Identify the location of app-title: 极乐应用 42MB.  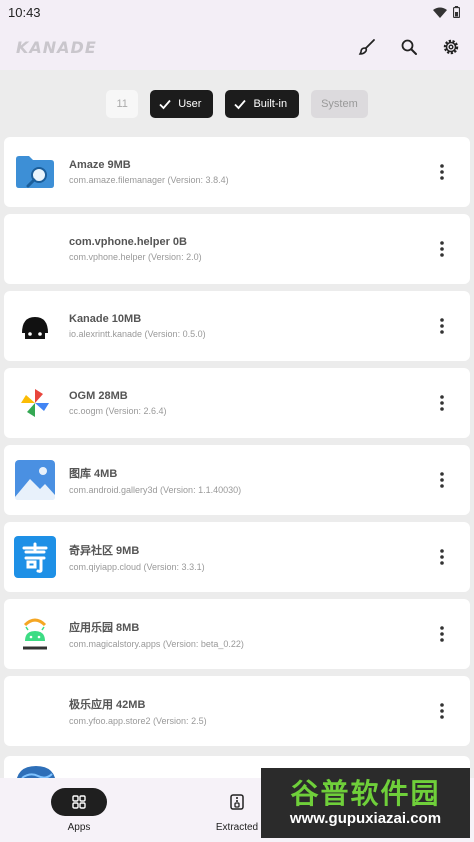
(107, 705).